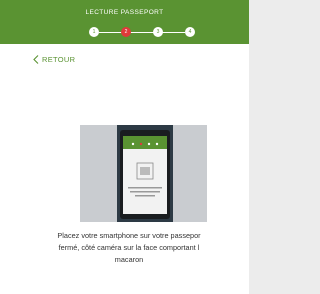 The height and width of the screenshot is (294, 320). What do you see at coordinates (36, 59) in the screenshot?
I see `chevron-left-icon` at bounding box center [36, 59].